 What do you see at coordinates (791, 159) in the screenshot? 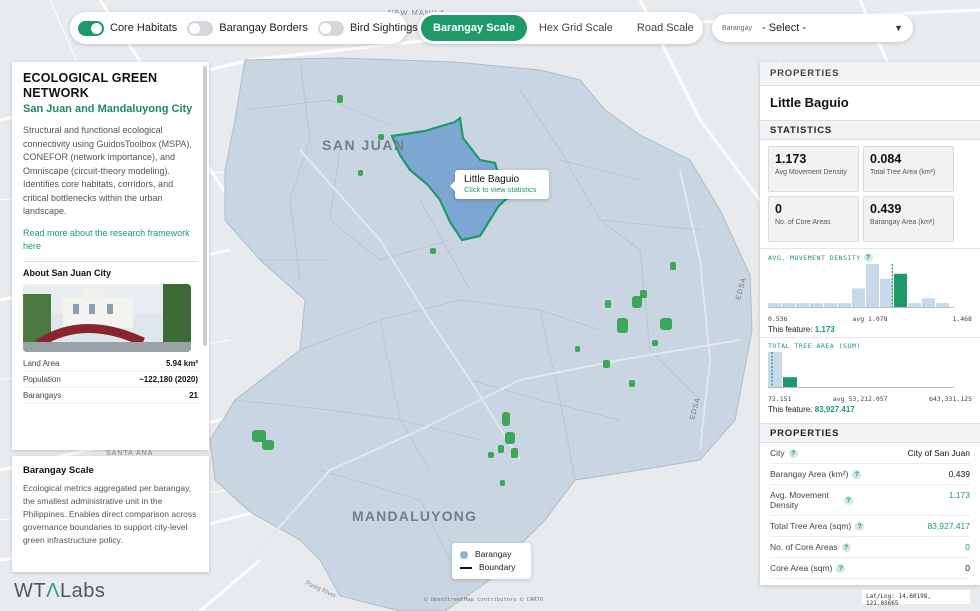
I see `stat-card-value: 1.173` at bounding box center [791, 159].